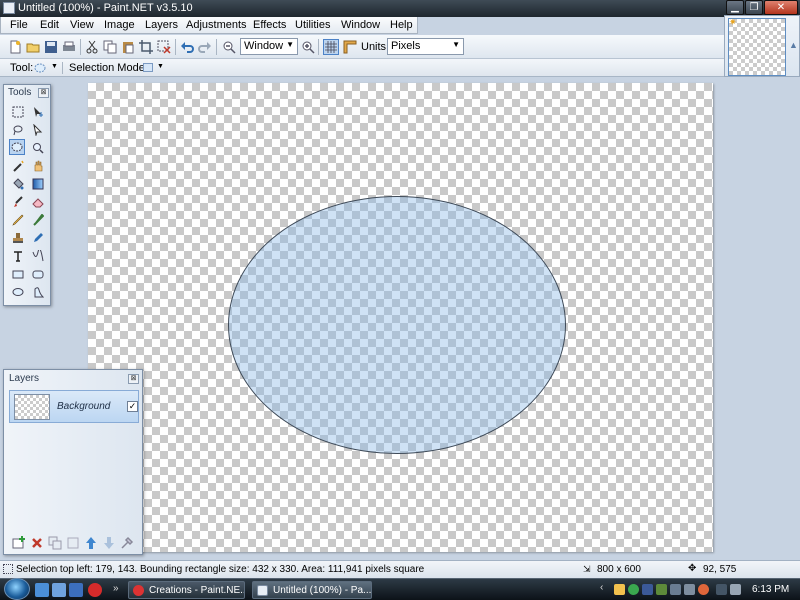 Image resolution: width=800 pixels, height=600 pixels. What do you see at coordinates (18, 112) in the screenshot?
I see `rectangle-select-tool-icon` at bounding box center [18, 112].